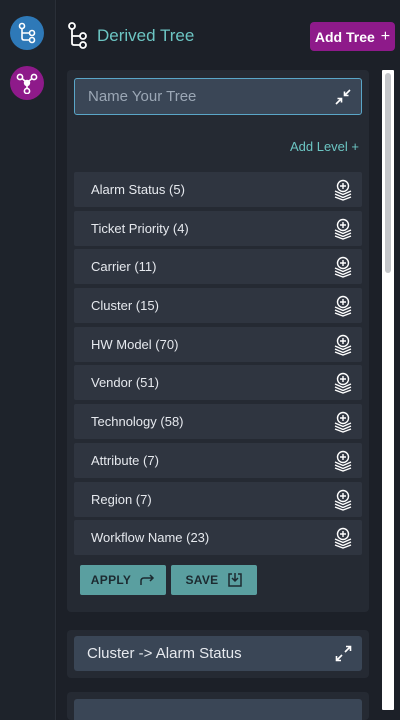  Describe the element at coordinates (218, 383) in the screenshot. I see `level-item: Vendor (51)` at that location.